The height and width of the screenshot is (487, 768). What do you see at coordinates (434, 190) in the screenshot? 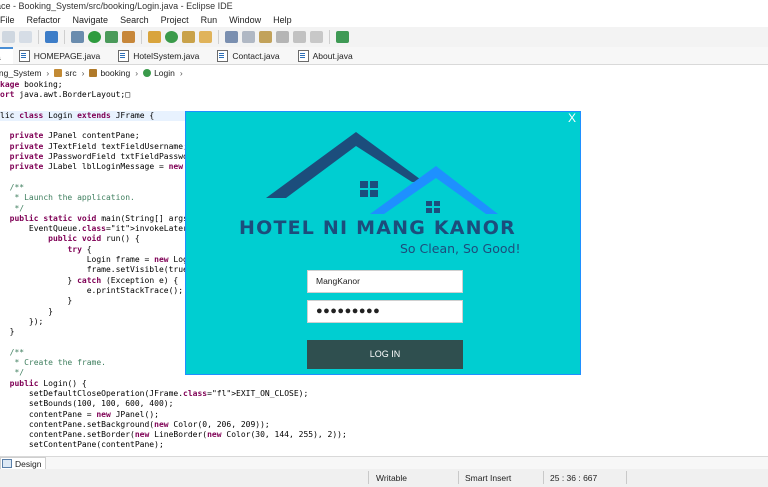
I see `house-roof-light` at bounding box center [434, 190].